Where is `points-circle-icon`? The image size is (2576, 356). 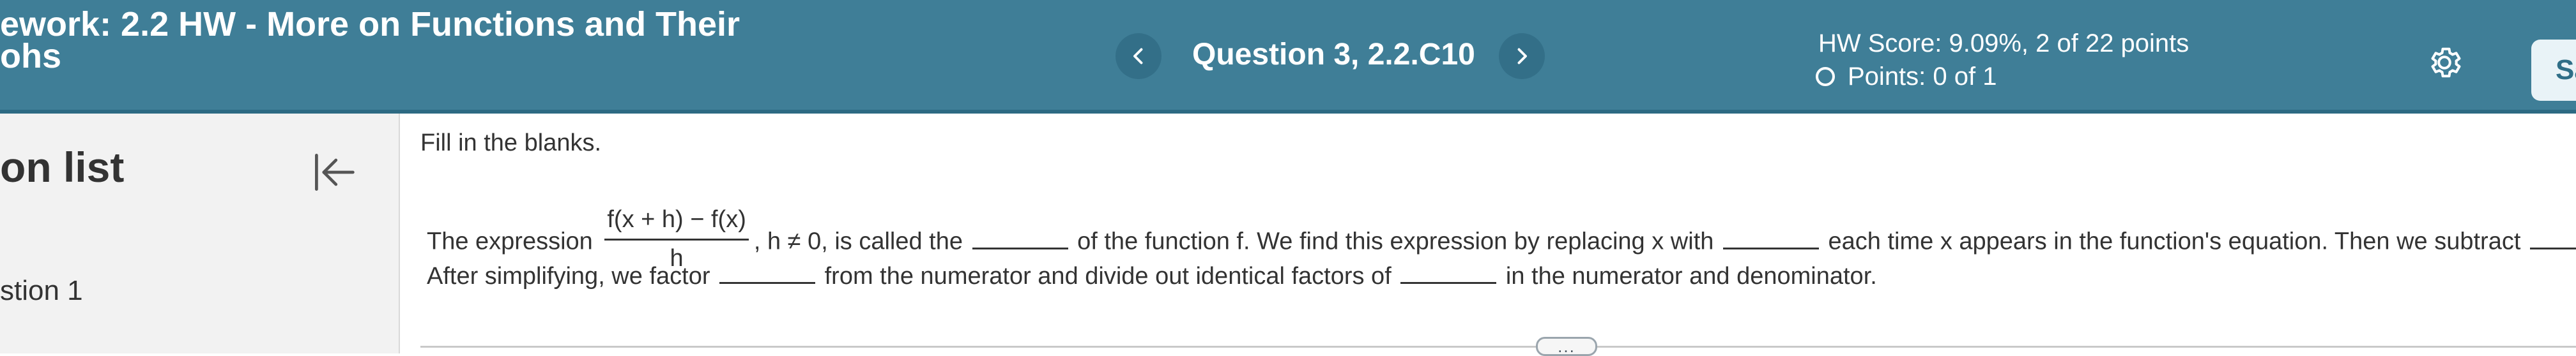 points-circle-icon is located at coordinates (1825, 76).